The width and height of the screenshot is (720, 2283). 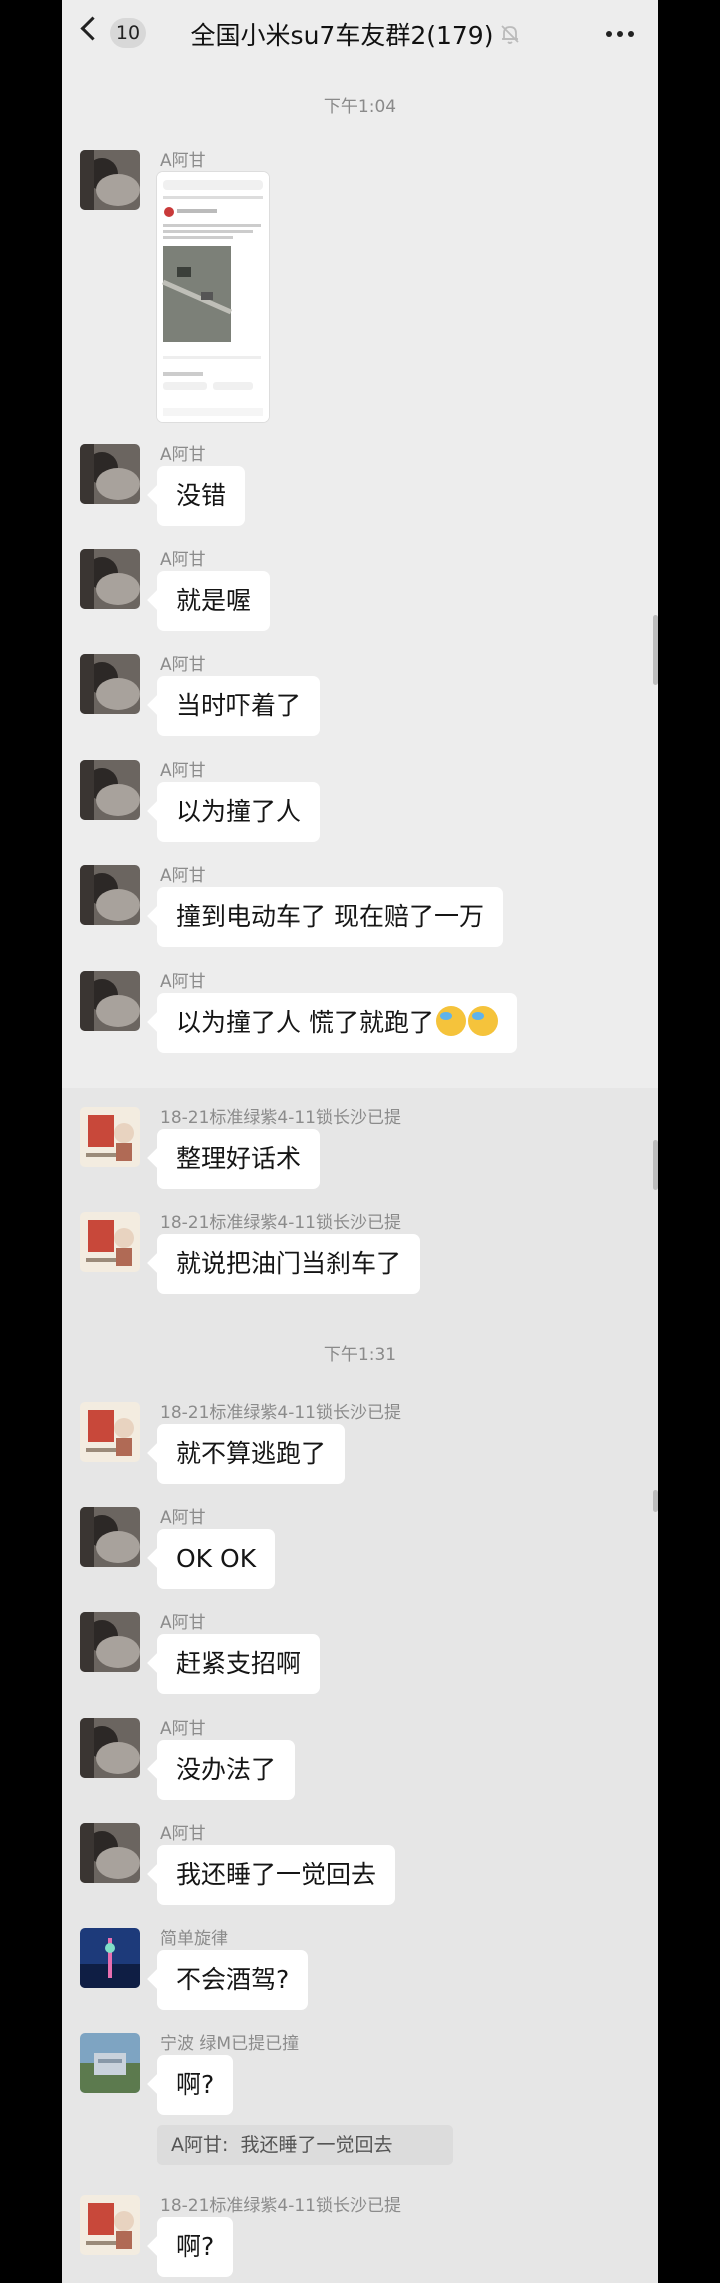 What do you see at coordinates (251, 1454) in the screenshot?
I see `message-bubble: 就不算逃跑了` at bounding box center [251, 1454].